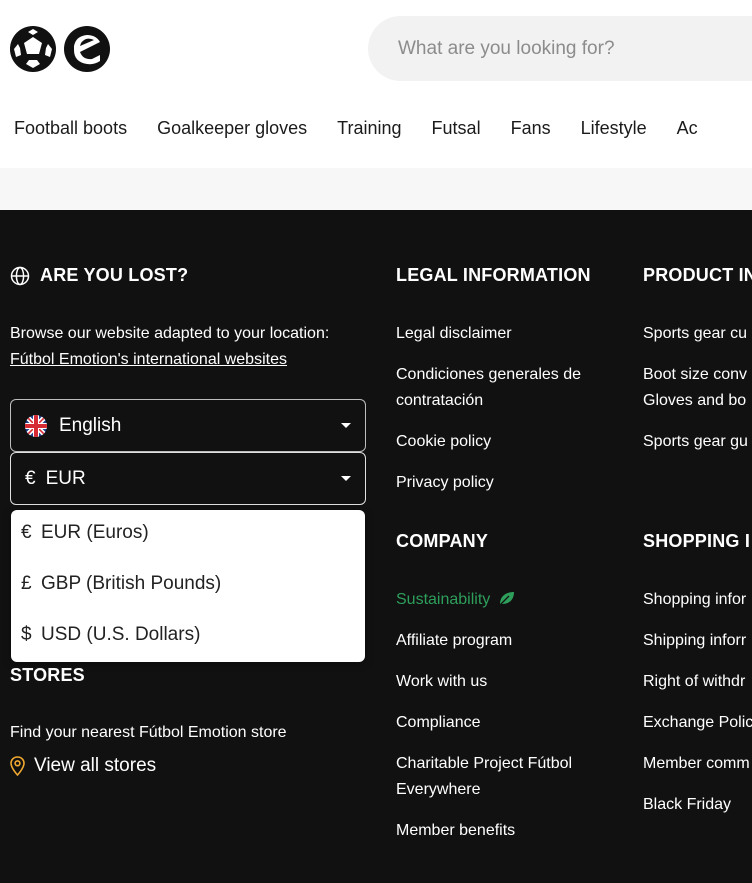  Describe the element at coordinates (131, 583) in the screenshot. I see `currency-option-label: GBP (British Pounds)` at that location.